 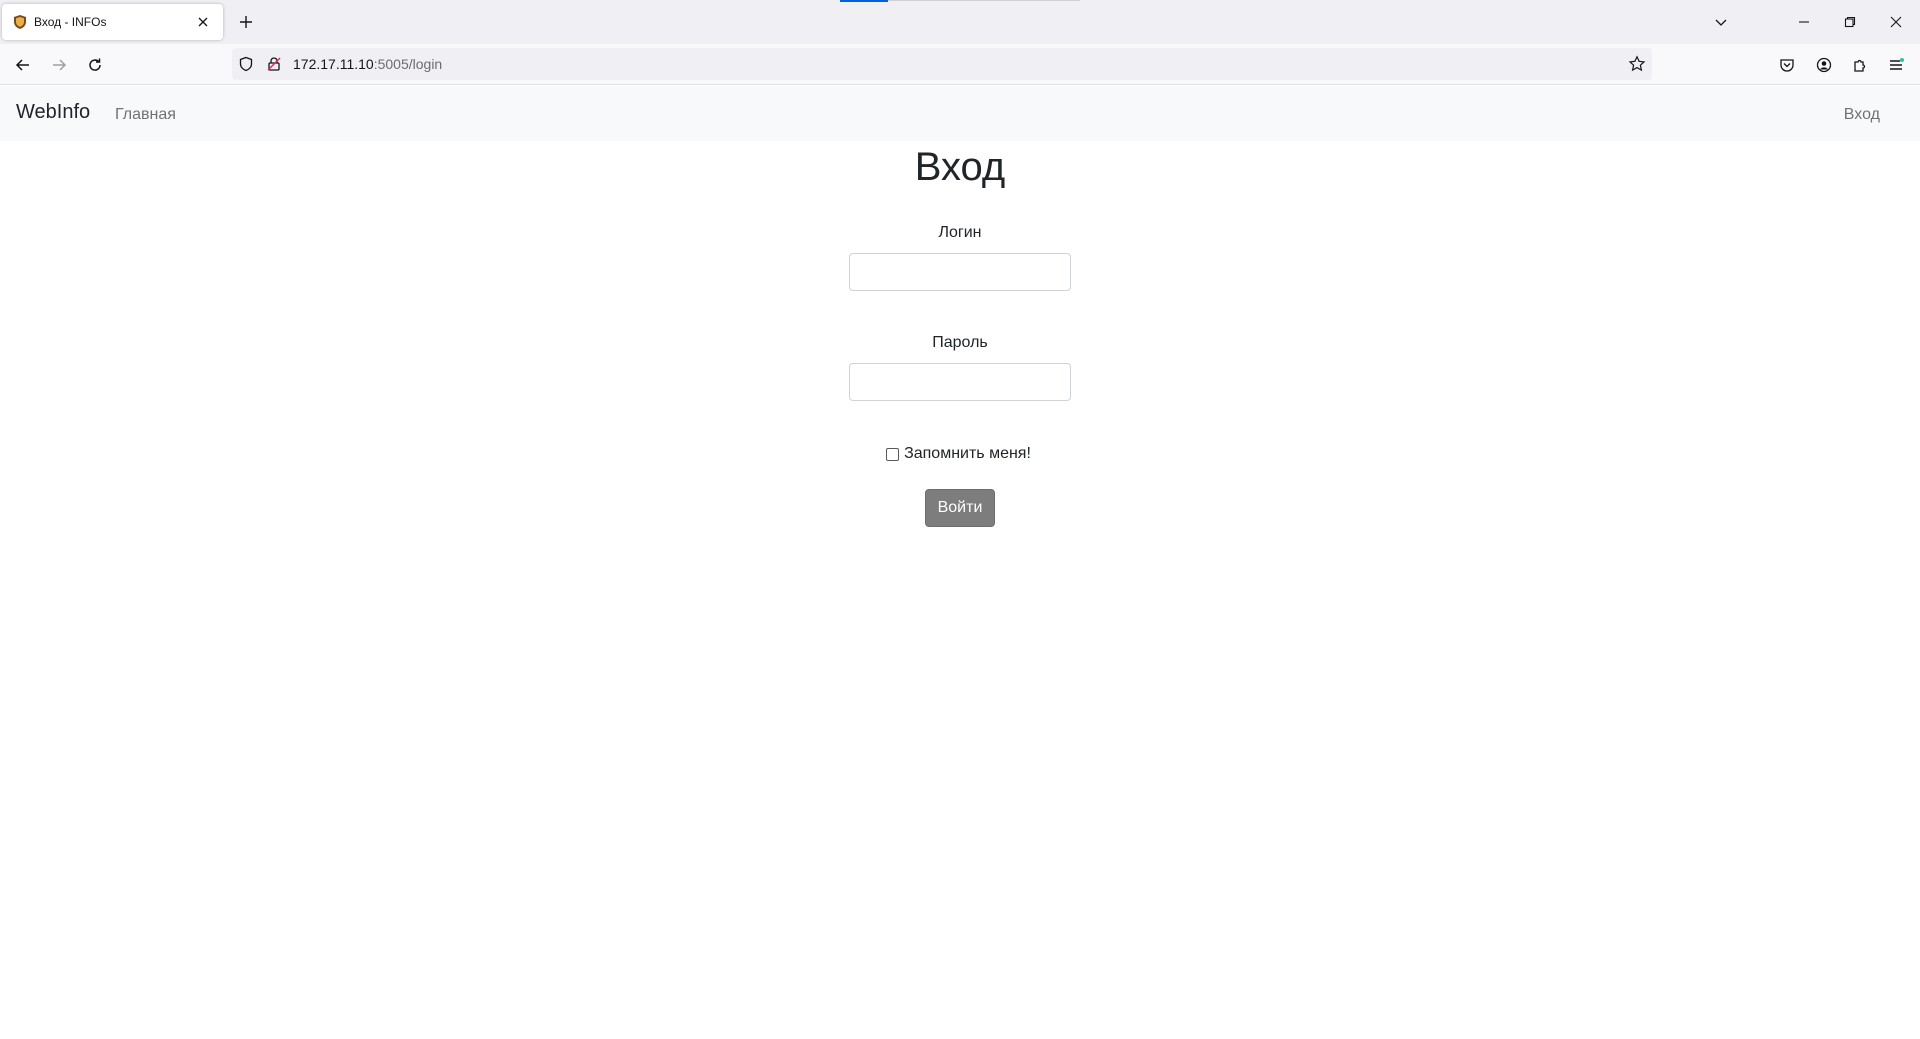 I want to click on username-input, so click(x=960, y=272).